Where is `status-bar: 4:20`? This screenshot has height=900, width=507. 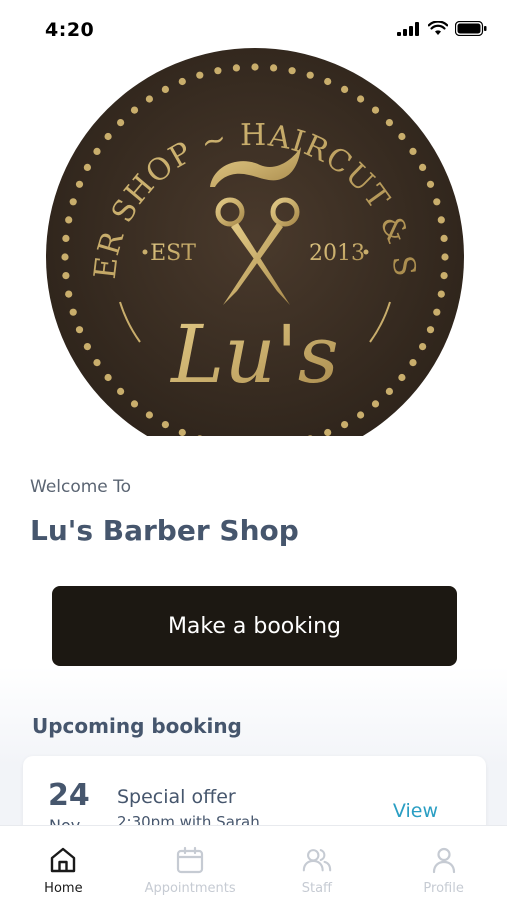
status-bar: 4:20 is located at coordinates (253, 31).